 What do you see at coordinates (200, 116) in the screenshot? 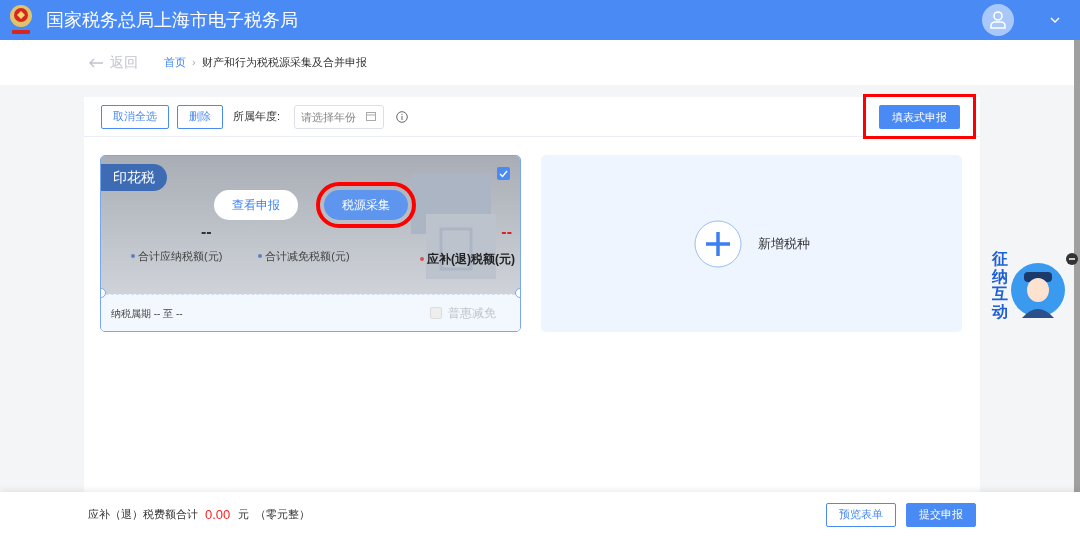
I see `toolbar-button: 删除` at bounding box center [200, 116].